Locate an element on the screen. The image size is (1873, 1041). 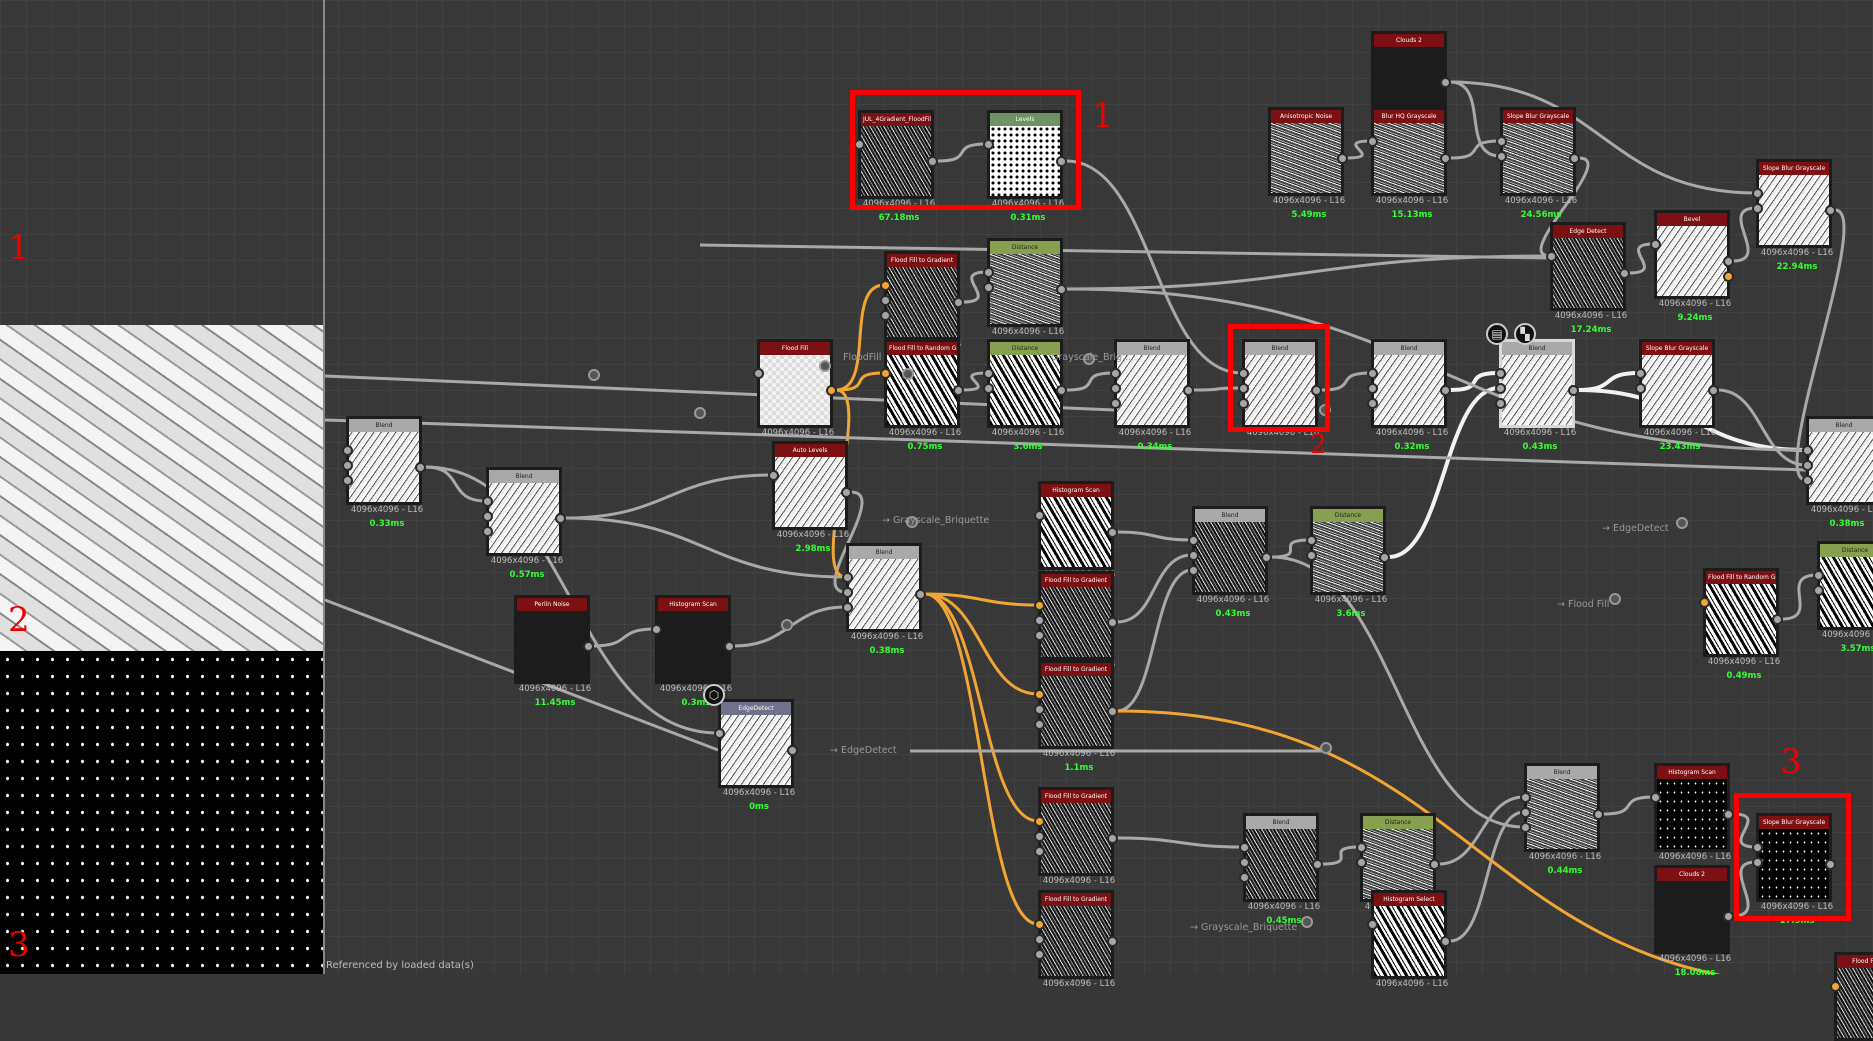
node-bevel: Bevel 4096x4096 - L16 9.24ms is located at coordinates (1692, 266).